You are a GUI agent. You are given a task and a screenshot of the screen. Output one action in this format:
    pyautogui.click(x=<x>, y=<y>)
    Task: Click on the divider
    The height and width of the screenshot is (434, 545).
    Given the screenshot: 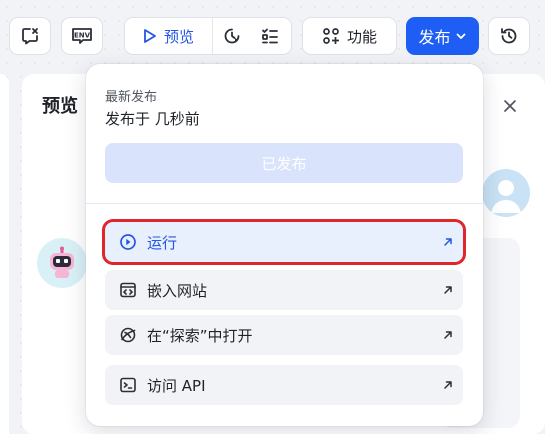 What is the action you would take?
    pyautogui.click(x=284, y=203)
    